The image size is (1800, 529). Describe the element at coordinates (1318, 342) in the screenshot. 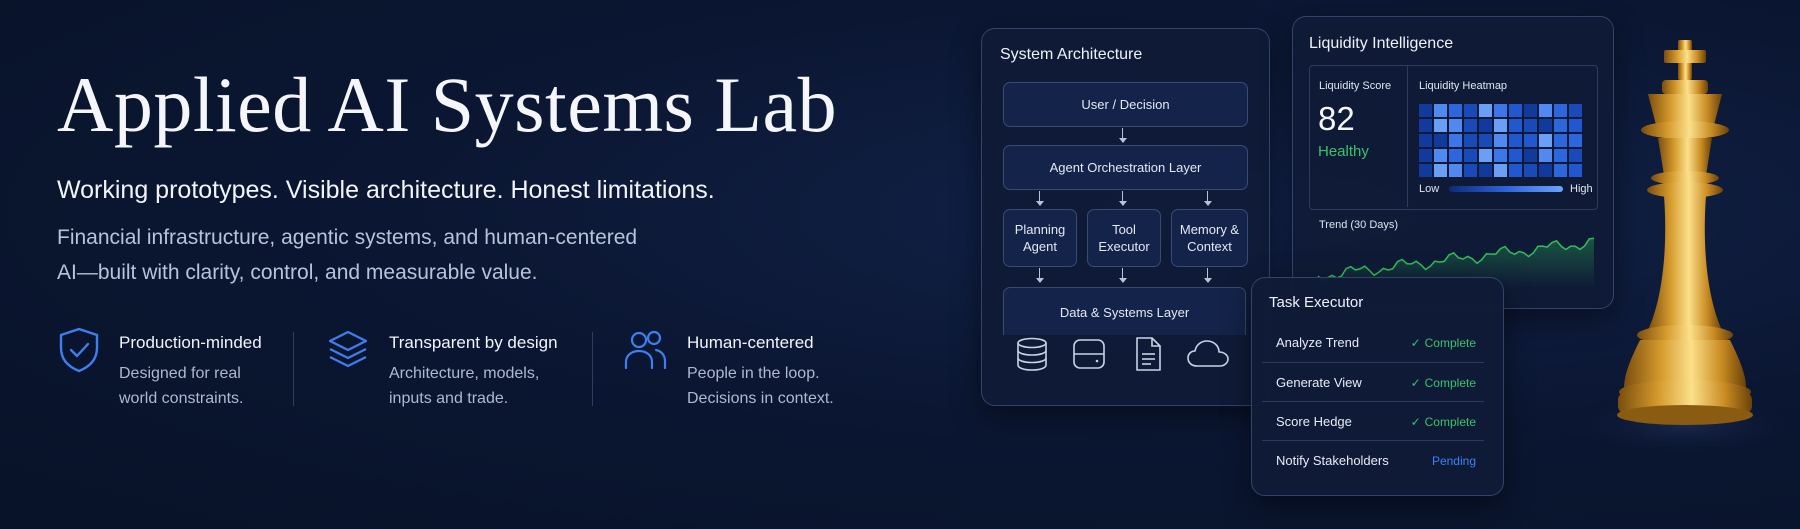

I see `task-name: Analyze Trend` at that location.